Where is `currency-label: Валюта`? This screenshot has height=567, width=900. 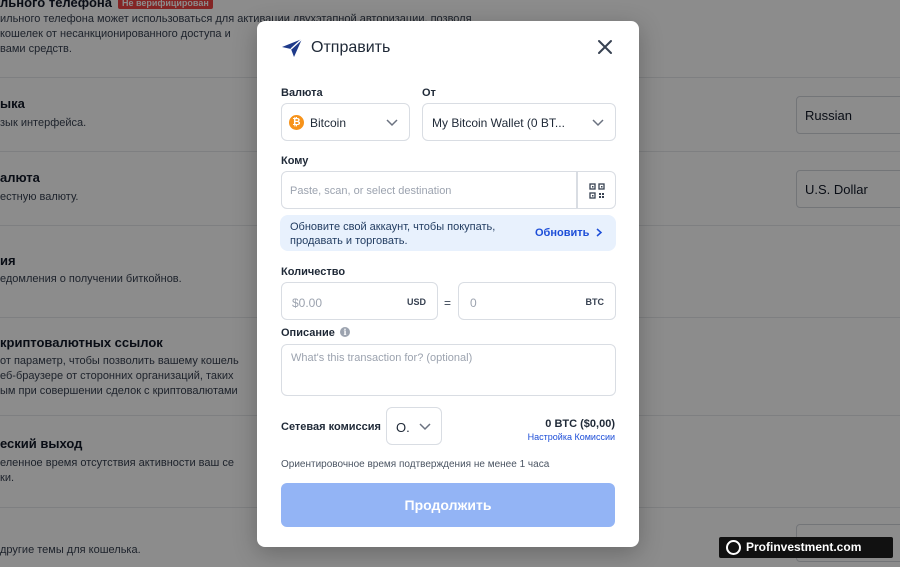 currency-label: Валюта is located at coordinates (302, 93).